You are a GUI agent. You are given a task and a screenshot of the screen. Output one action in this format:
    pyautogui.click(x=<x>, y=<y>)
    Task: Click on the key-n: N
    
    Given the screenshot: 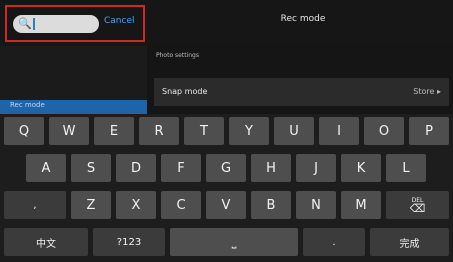 What is the action you would take?
    pyautogui.click(x=316, y=205)
    